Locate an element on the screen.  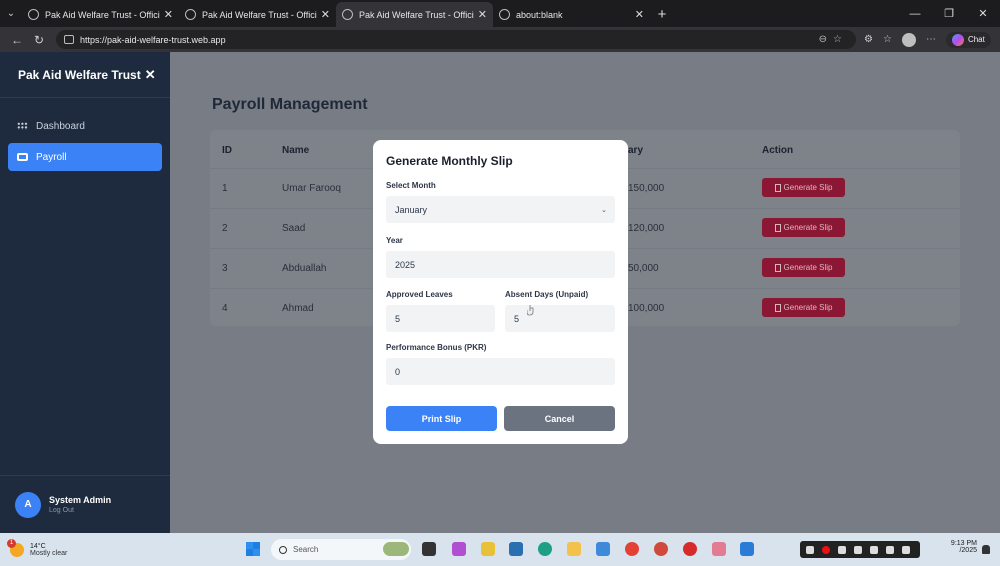
user-name: System Admin is located at coordinates (80, 500).